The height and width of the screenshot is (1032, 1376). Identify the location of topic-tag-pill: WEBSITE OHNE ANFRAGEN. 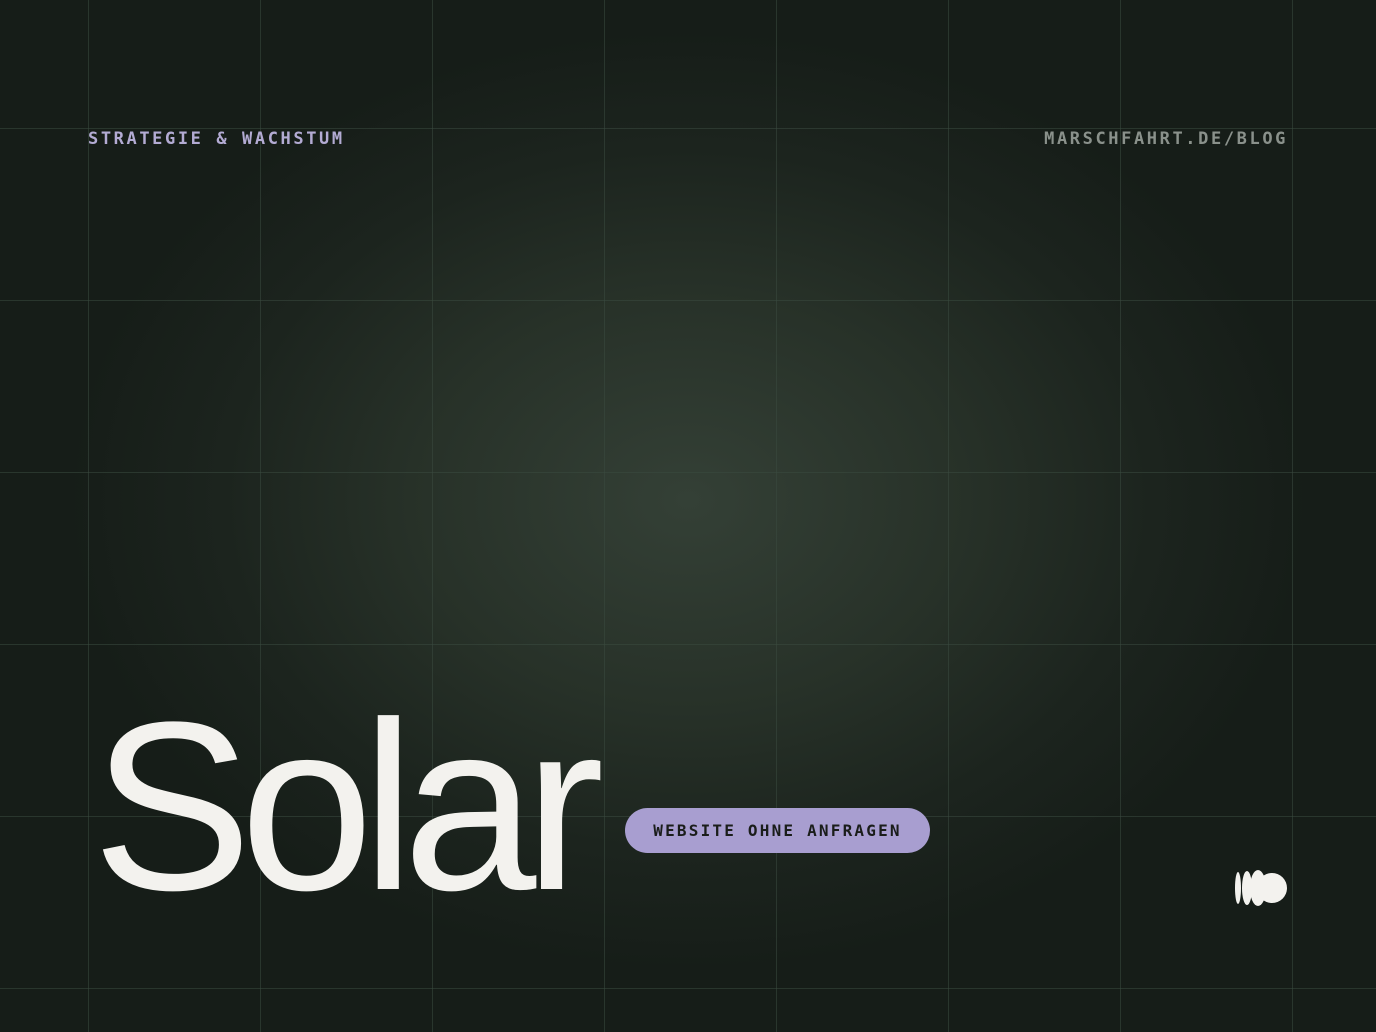
(777, 830).